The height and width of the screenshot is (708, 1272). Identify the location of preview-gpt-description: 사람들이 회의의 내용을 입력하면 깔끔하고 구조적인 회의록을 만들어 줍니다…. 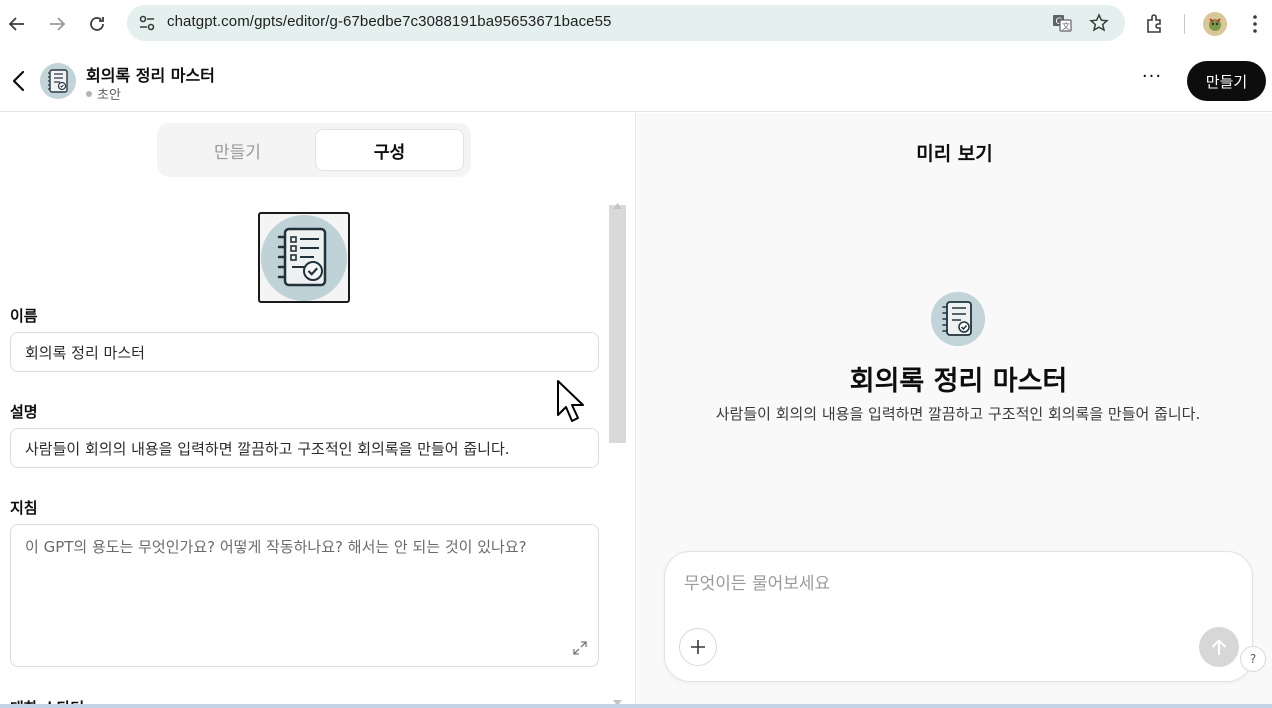
(958, 414).